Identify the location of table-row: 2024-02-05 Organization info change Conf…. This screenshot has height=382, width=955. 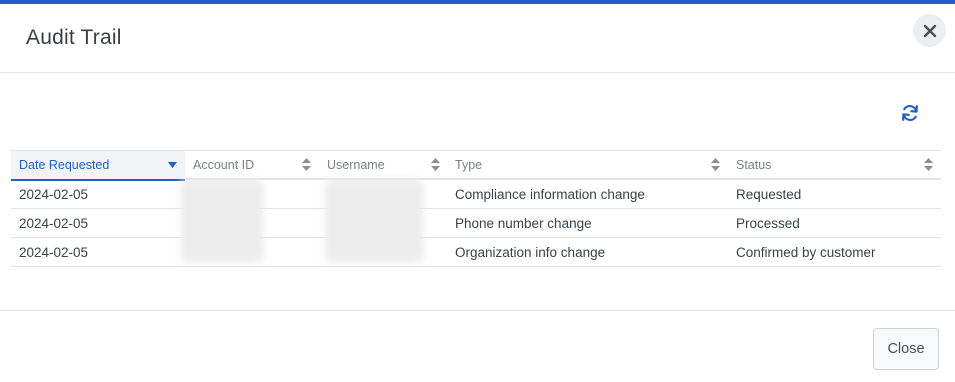
(476, 252).